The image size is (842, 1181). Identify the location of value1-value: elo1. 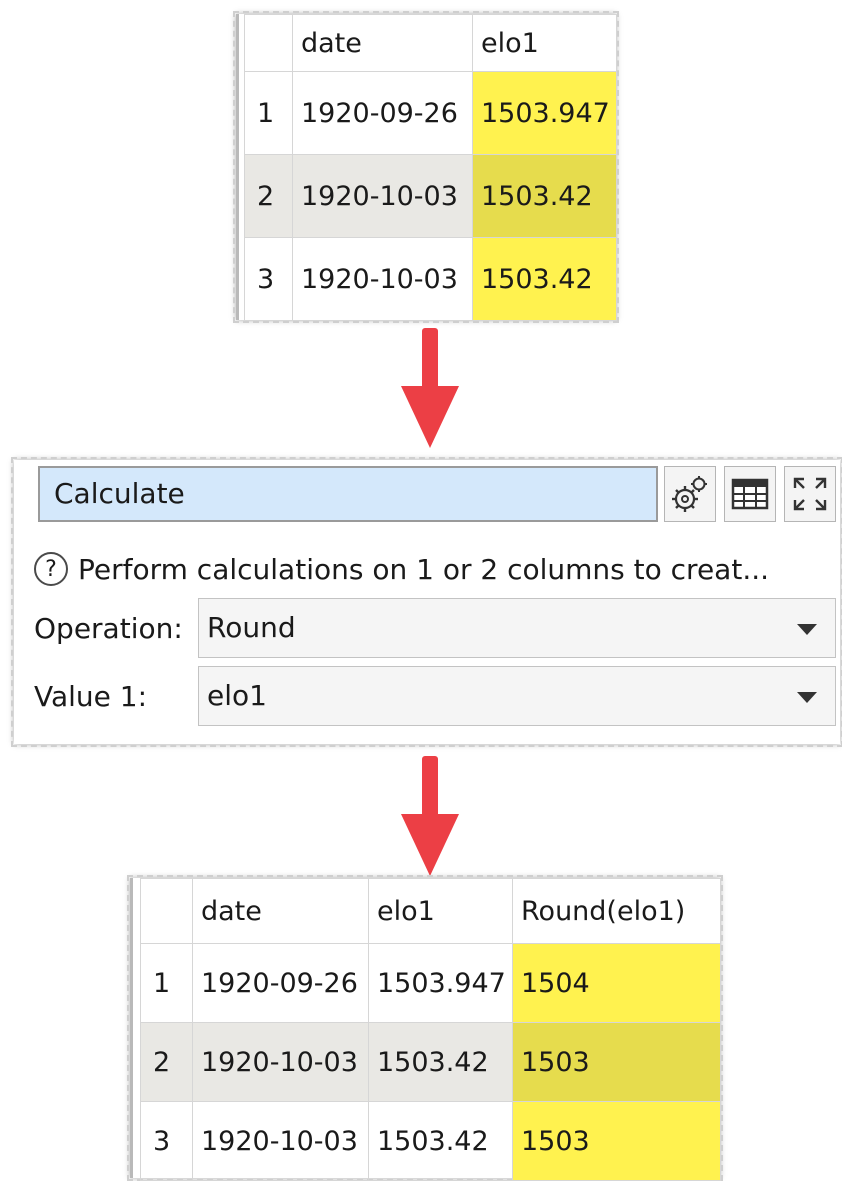
(237, 695).